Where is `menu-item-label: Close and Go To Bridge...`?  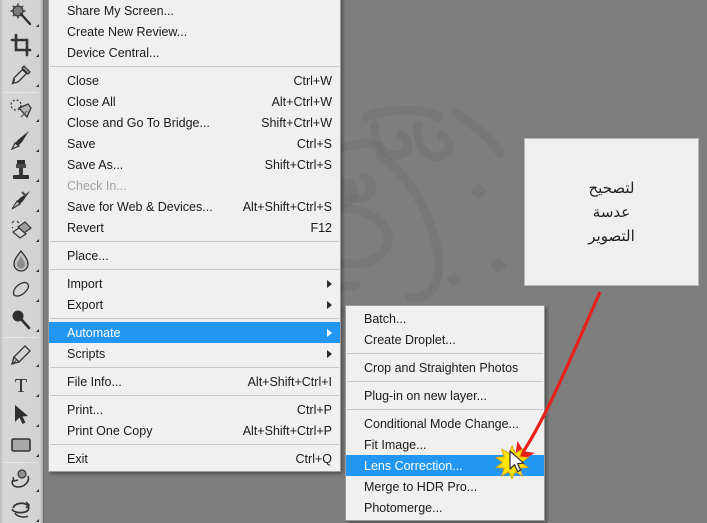 menu-item-label: Close and Go To Bridge... is located at coordinates (138, 122).